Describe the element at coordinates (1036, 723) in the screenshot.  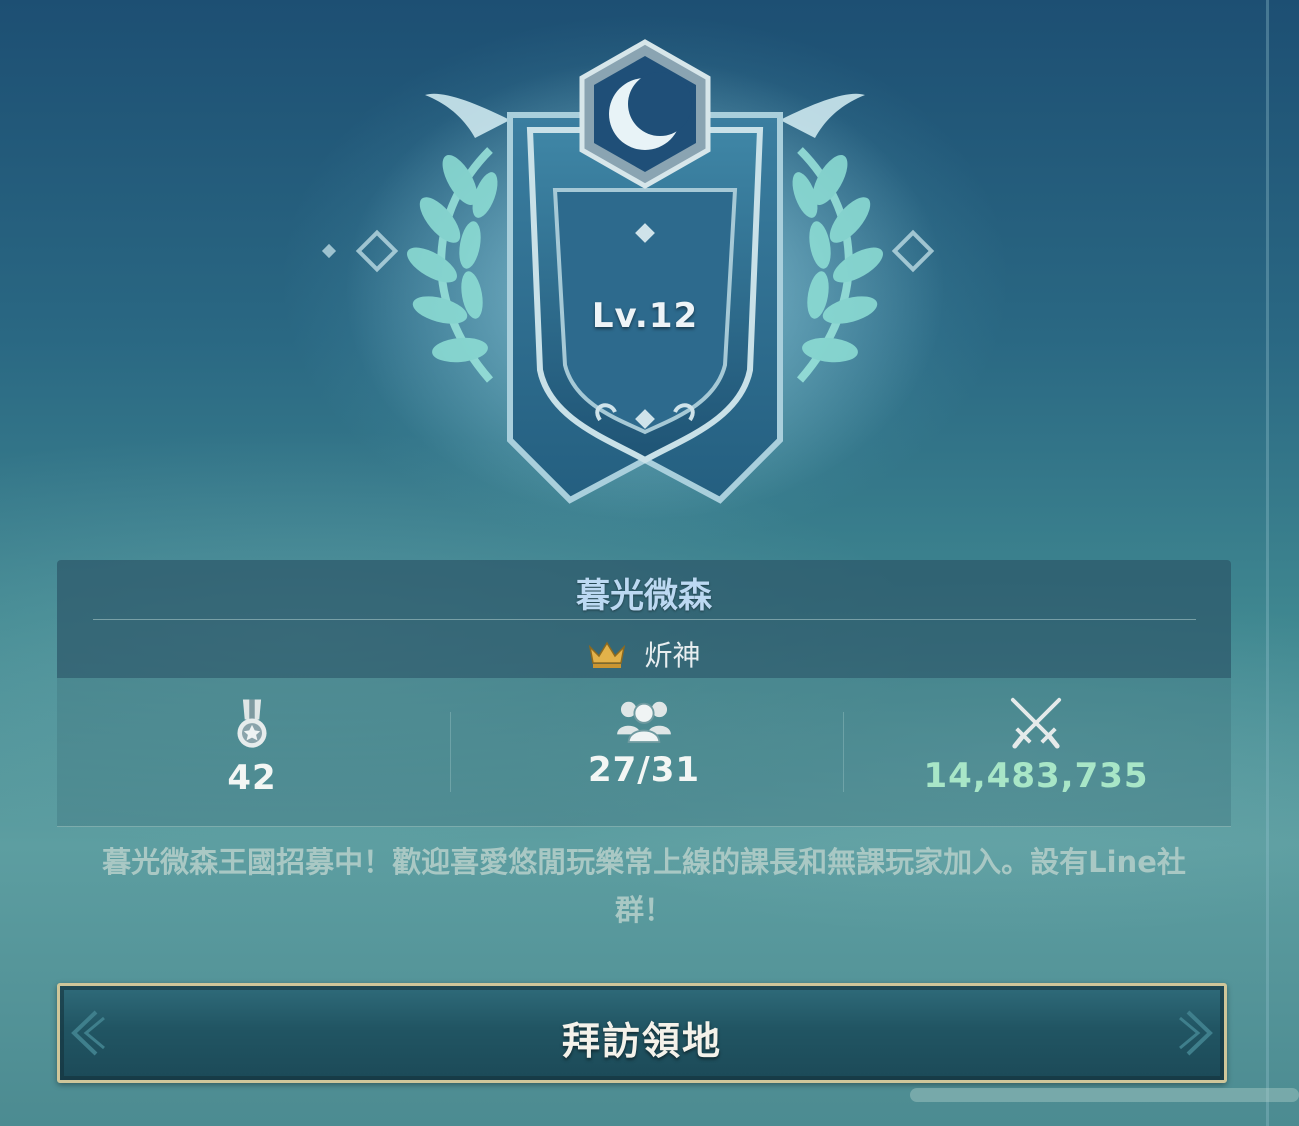
I see `crossed-swords-icon` at that location.